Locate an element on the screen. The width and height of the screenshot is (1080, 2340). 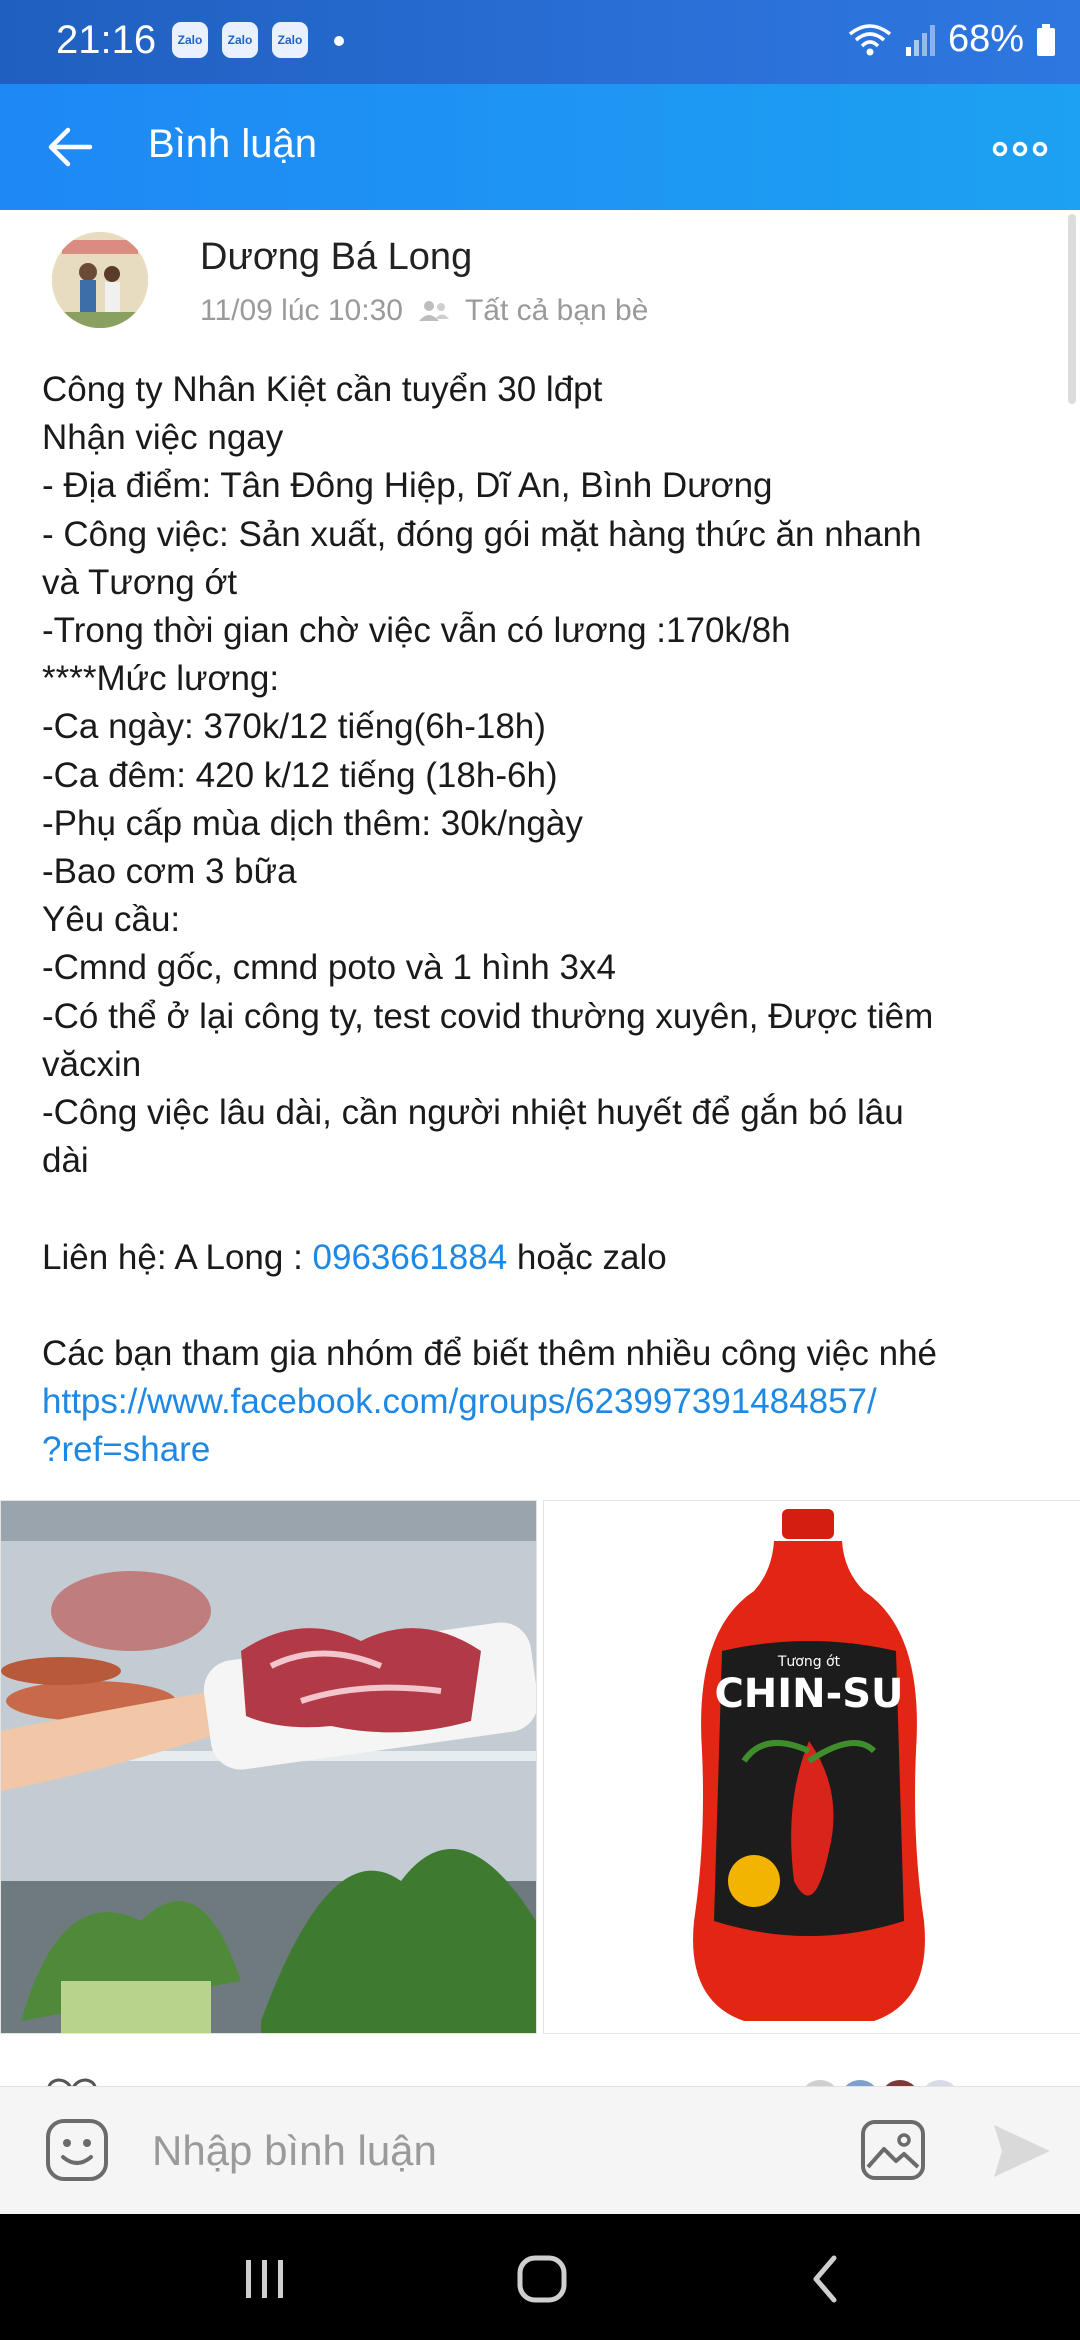
page-title: Bình luận is located at coordinates (233, 144).